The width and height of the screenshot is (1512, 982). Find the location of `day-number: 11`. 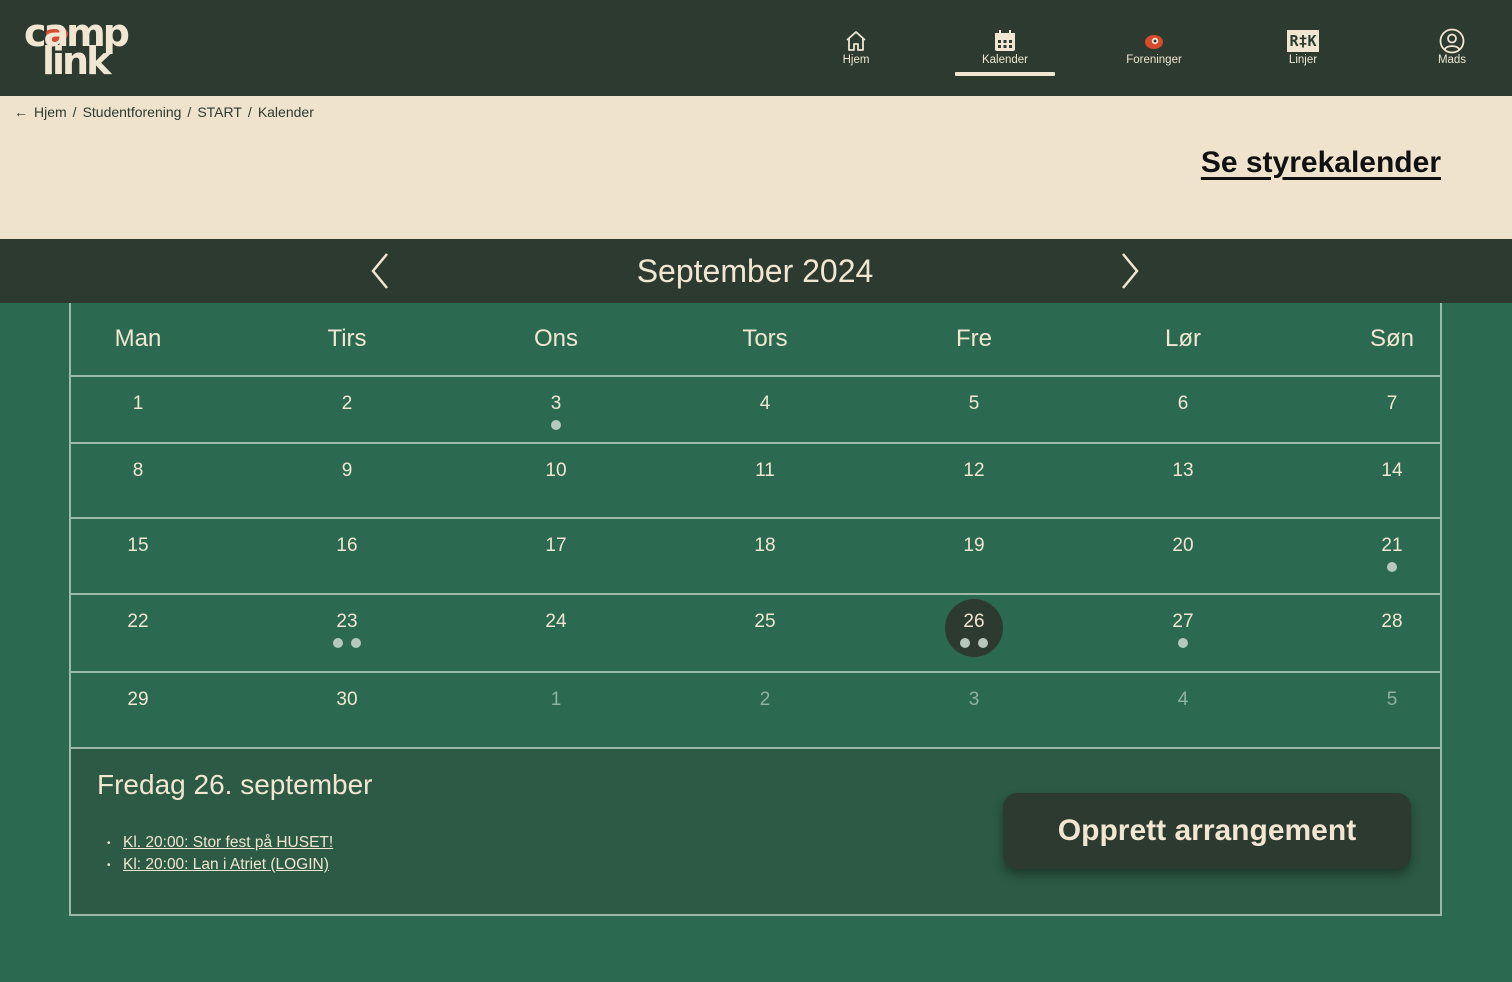

day-number: 11 is located at coordinates (765, 470).